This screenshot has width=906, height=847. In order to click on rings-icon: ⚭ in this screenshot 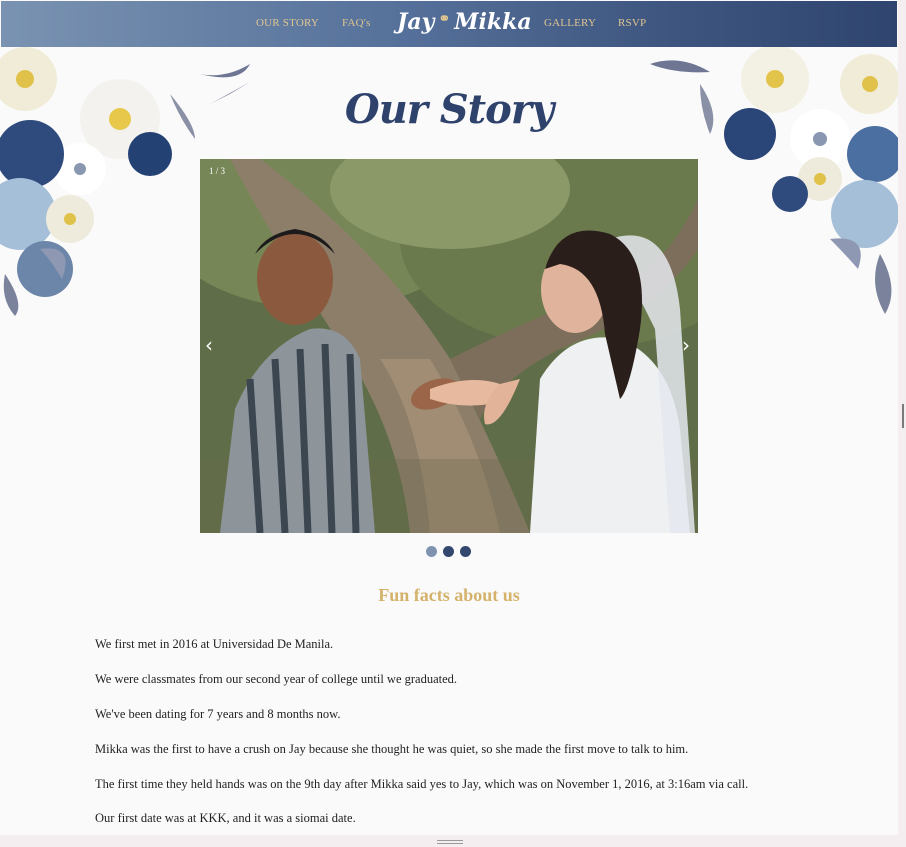, I will do `click(444, 19)`.